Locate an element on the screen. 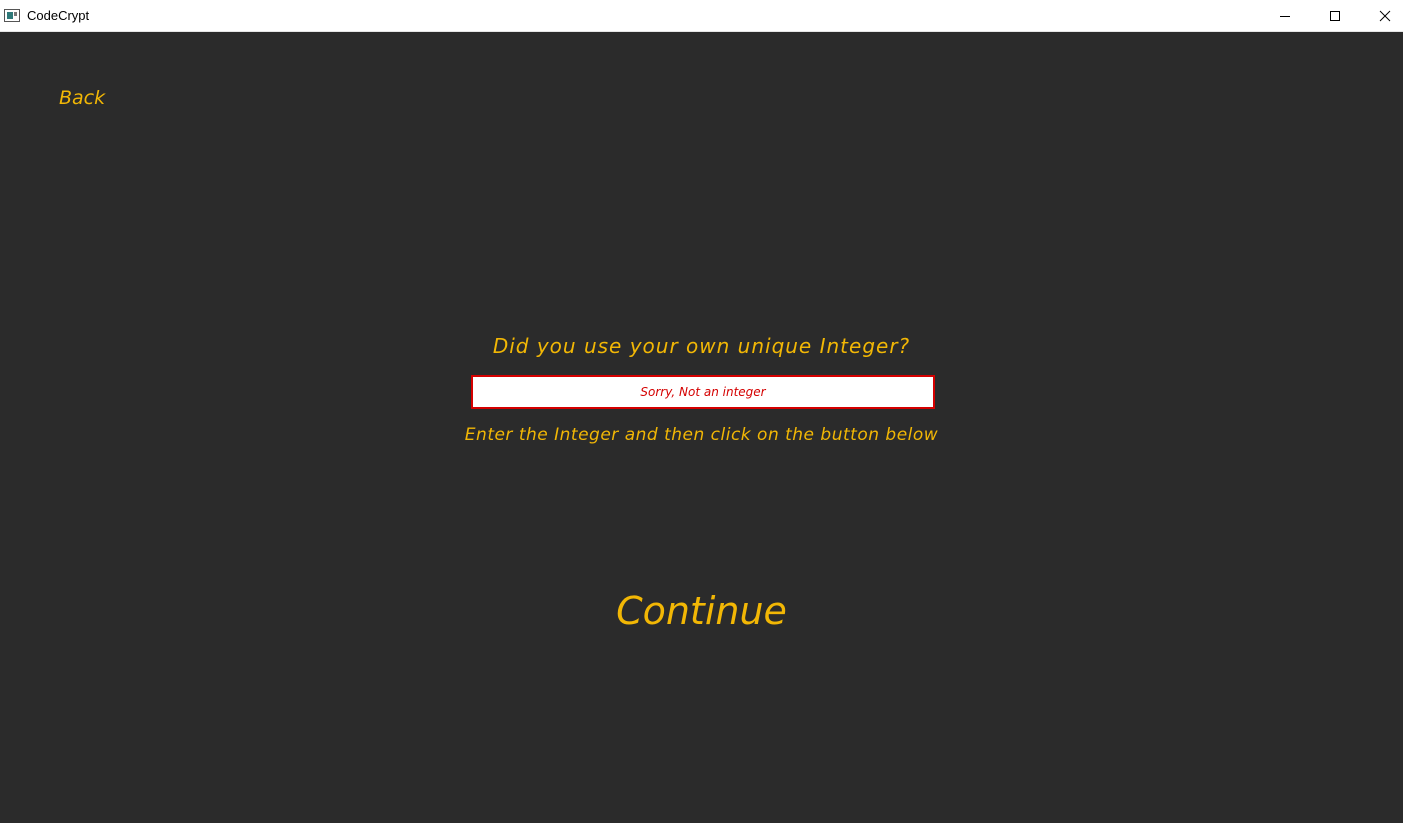 This screenshot has height=823, width=1403. app-icon is located at coordinates (12, 15).